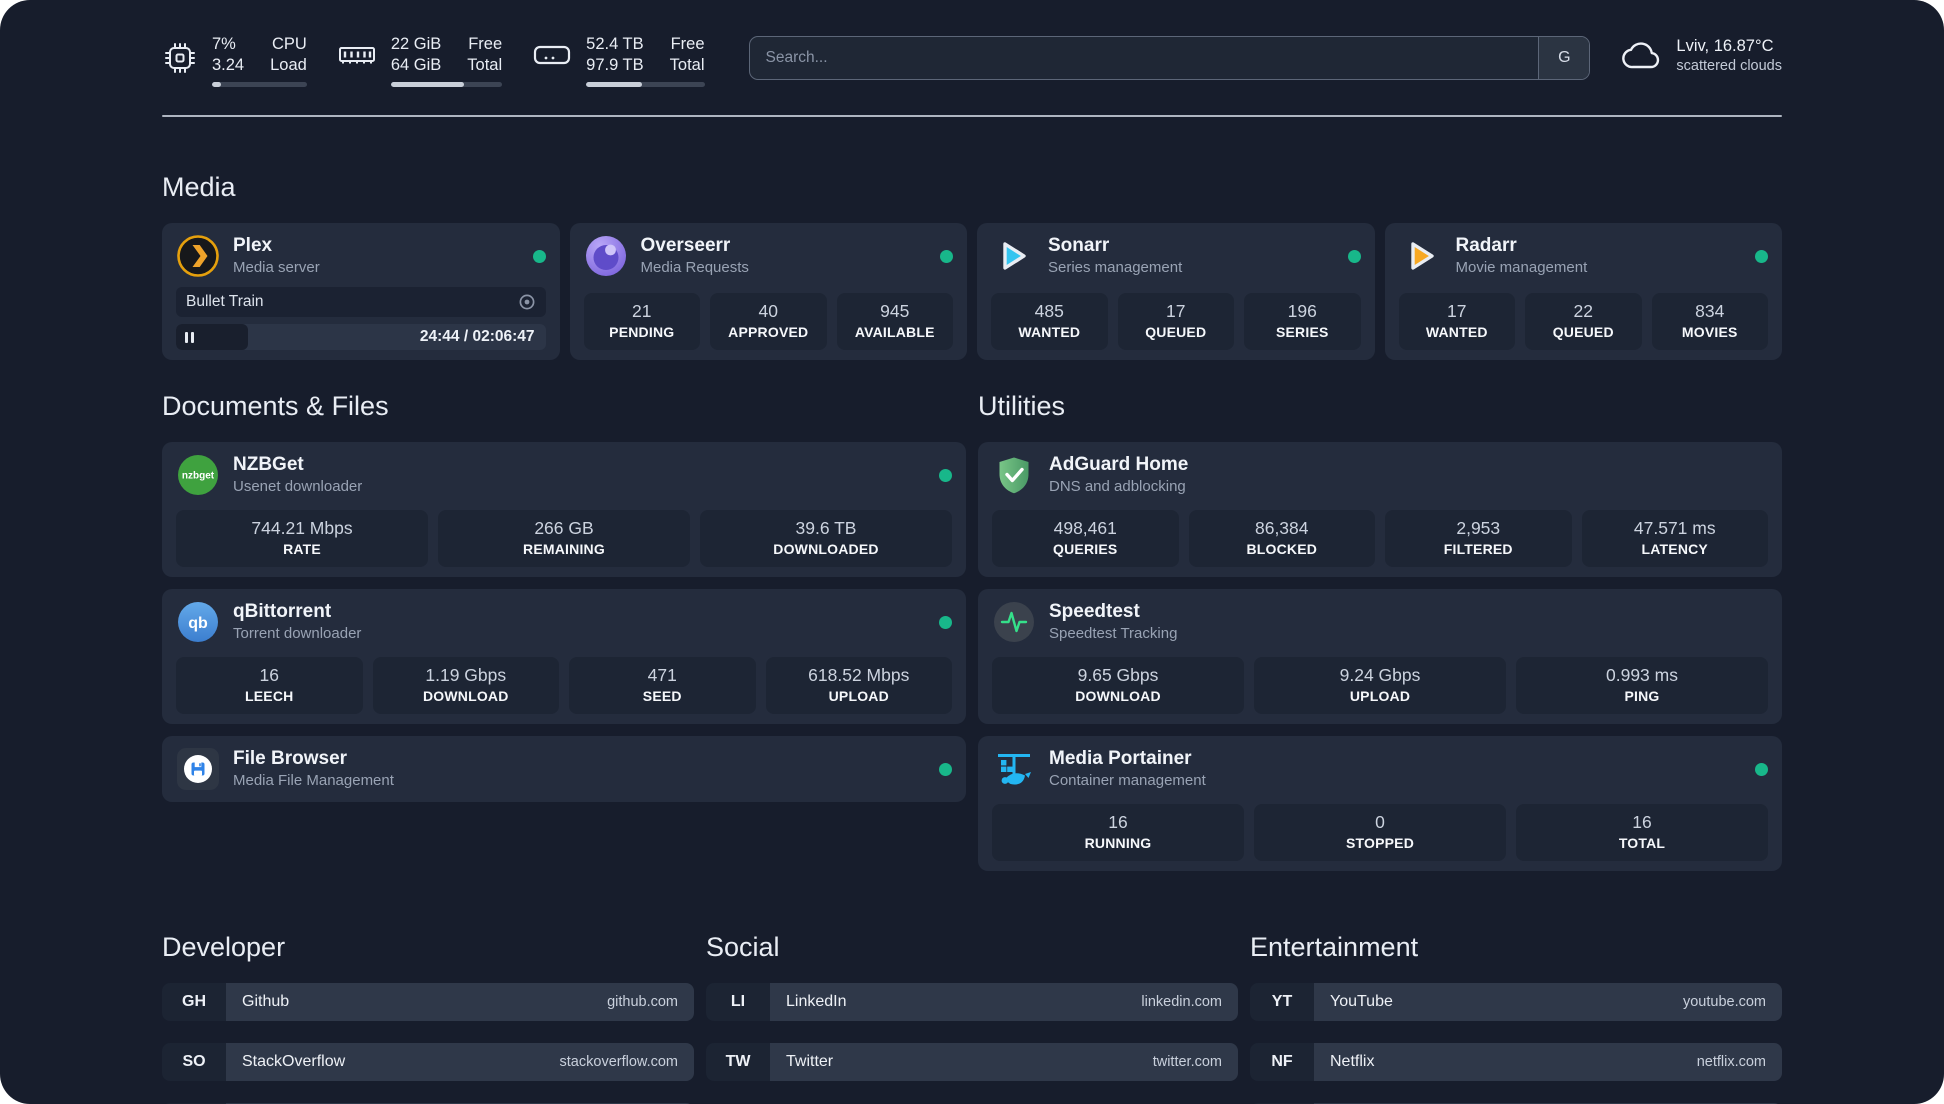 This screenshot has height=1104, width=1944. Describe the element at coordinates (972, 1002) in the screenshot. I see `link-linkedin: LI LinkedIn linkedin.com` at that location.